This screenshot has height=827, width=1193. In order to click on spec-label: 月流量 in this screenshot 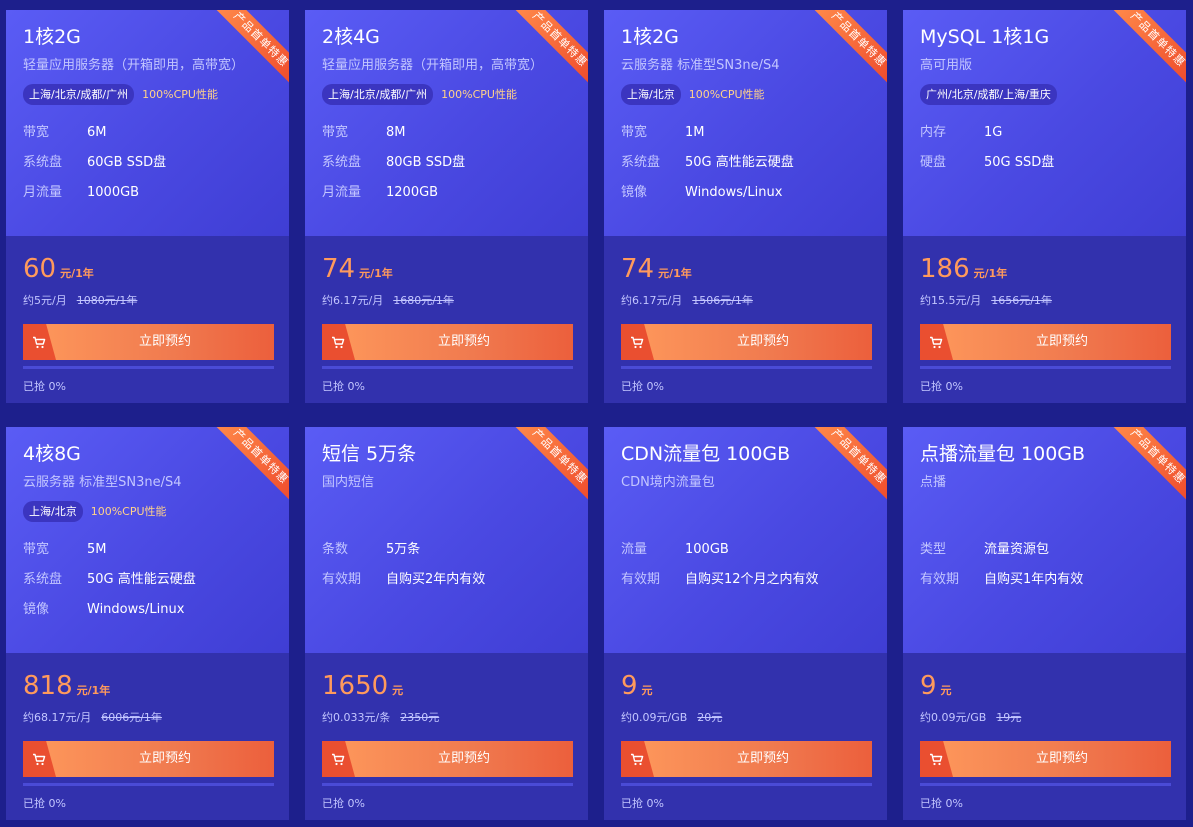, I will do `click(342, 192)`.